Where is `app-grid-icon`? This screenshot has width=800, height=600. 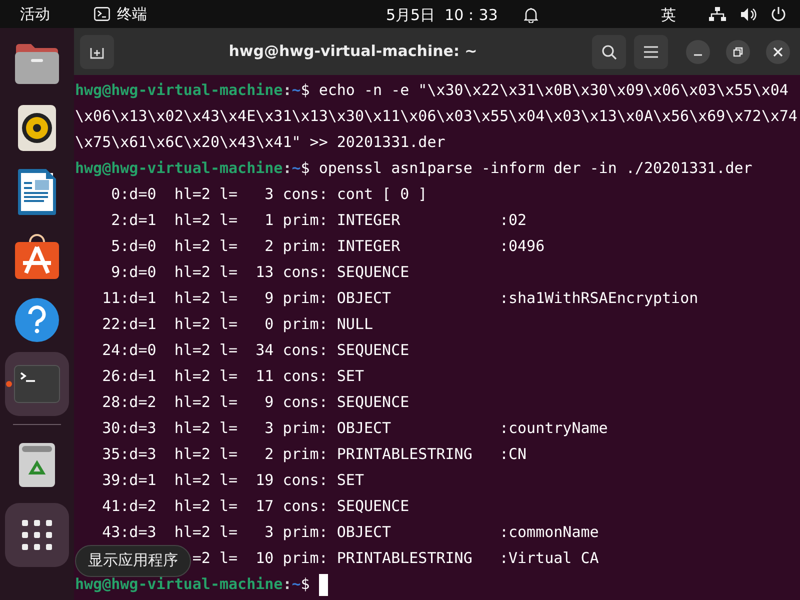 app-grid-icon is located at coordinates (37, 535).